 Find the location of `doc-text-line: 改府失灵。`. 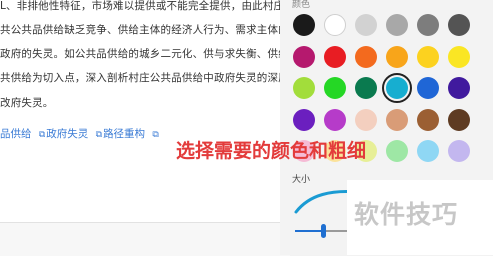

doc-text-line: 改府失灵。 is located at coordinates (27, 103).